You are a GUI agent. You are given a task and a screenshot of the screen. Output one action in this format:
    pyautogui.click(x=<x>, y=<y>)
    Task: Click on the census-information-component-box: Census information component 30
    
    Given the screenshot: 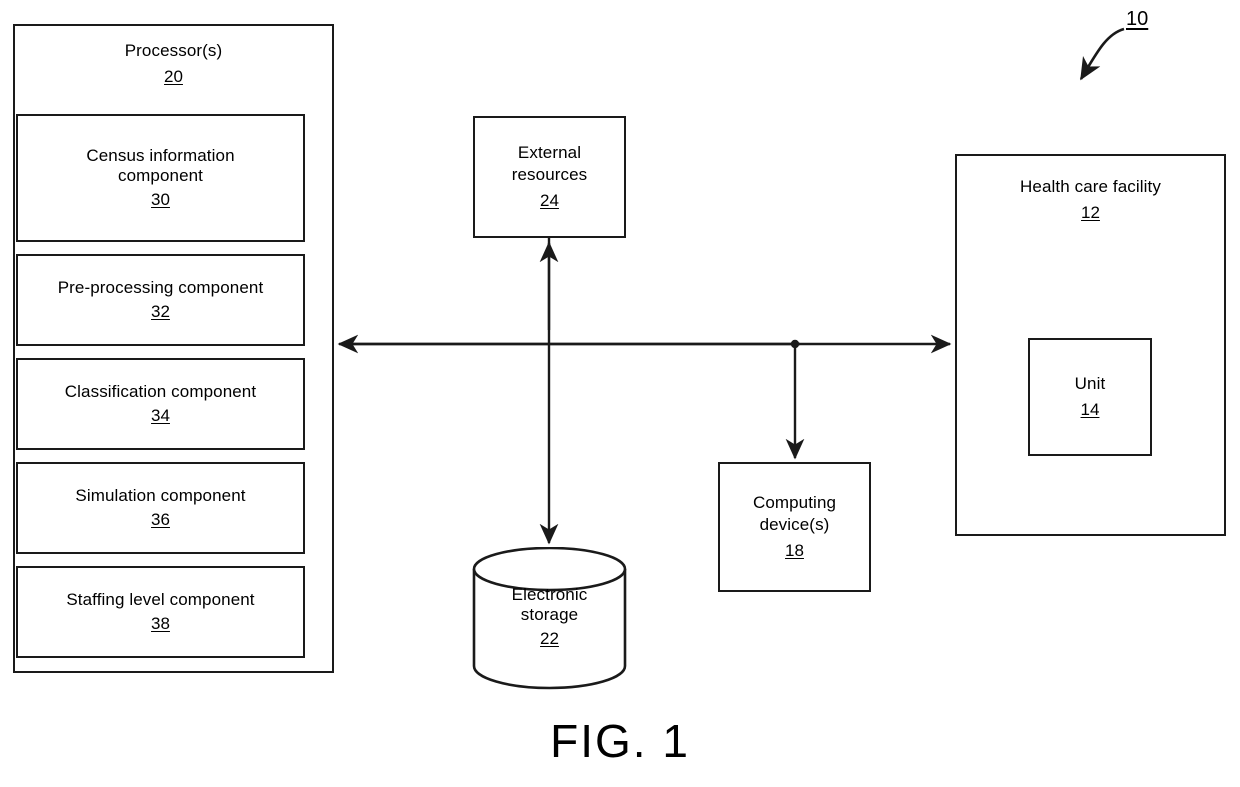 What is the action you would take?
    pyautogui.click(x=160, y=178)
    